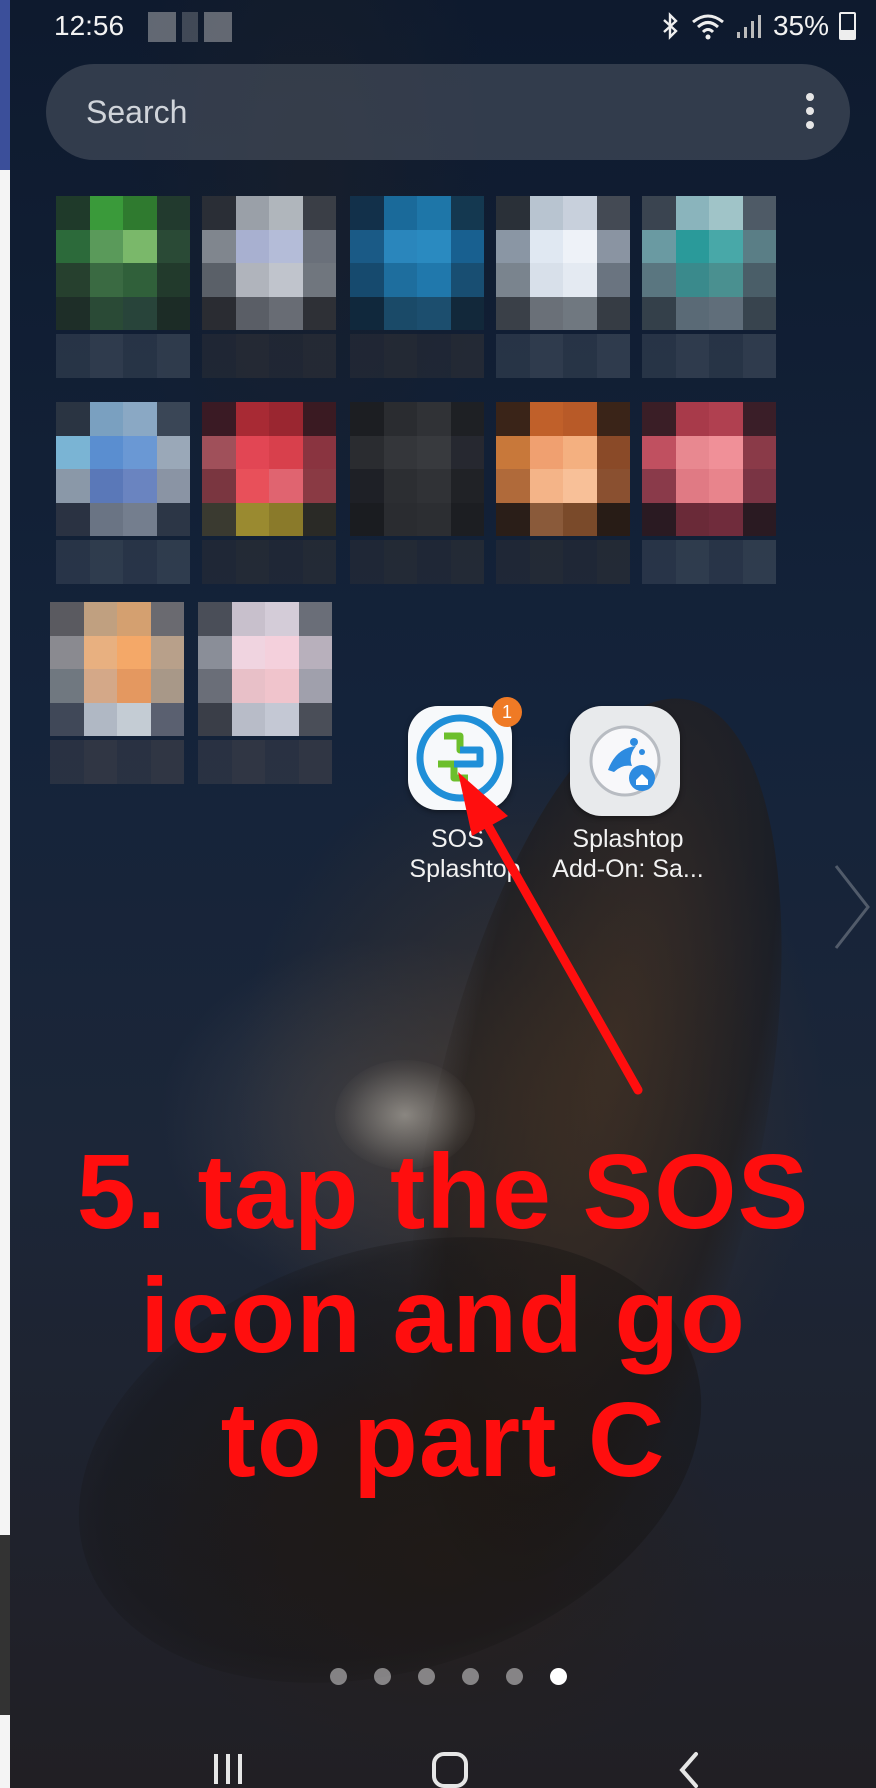 This screenshot has width=876, height=1788. I want to click on splashtop-addon-icon, so click(625, 761).